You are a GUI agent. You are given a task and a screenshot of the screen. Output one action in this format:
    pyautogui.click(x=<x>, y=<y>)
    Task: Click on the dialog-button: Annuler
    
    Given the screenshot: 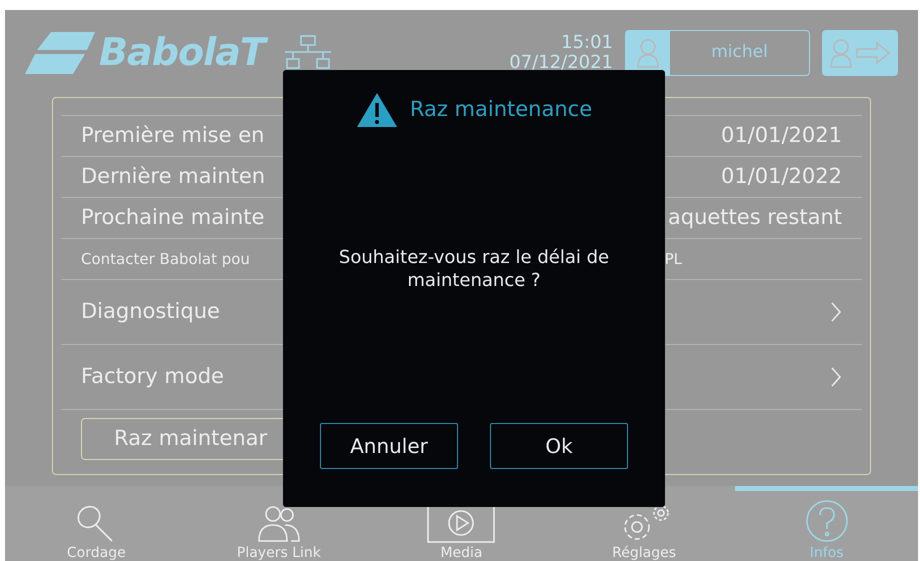 What is the action you would take?
    pyautogui.click(x=389, y=446)
    